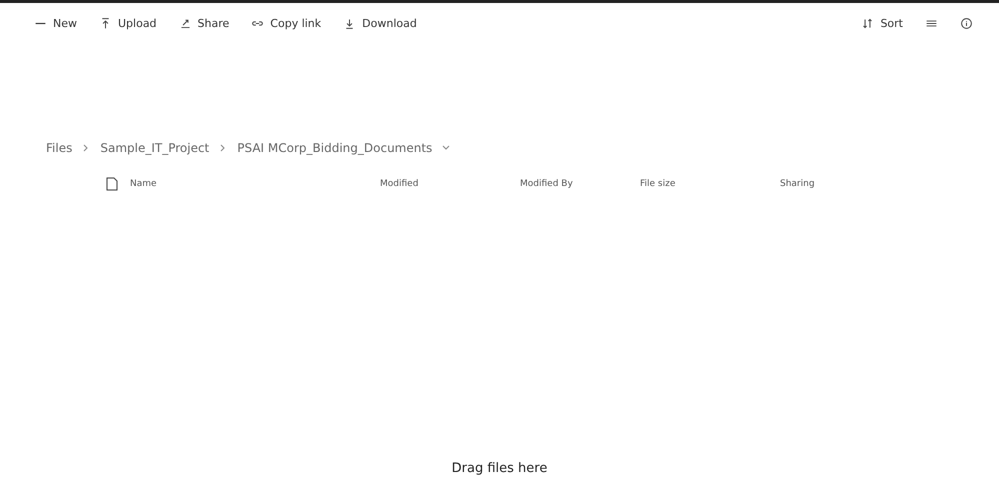 The image size is (999, 490). What do you see at coordinates (966, 23) in the screenshot?
I see `info-icon` at bounding box center [966, 23].